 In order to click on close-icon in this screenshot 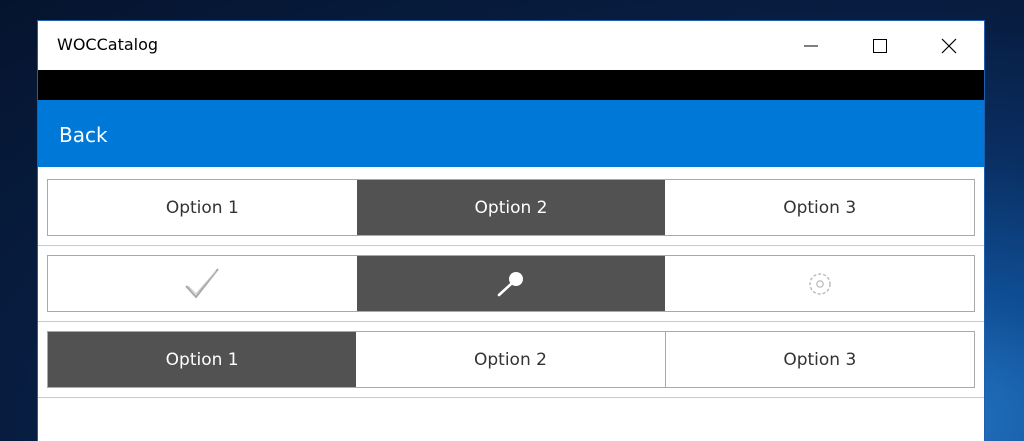, I will do `click(948, 45)`.